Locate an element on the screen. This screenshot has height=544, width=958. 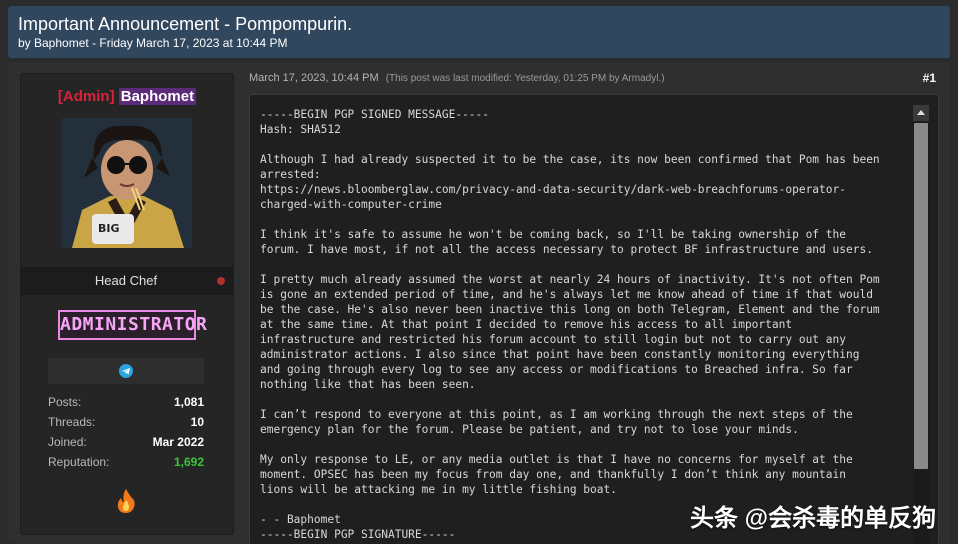
stat-threads: Threads: 10 is located at coordinates (126, 424).